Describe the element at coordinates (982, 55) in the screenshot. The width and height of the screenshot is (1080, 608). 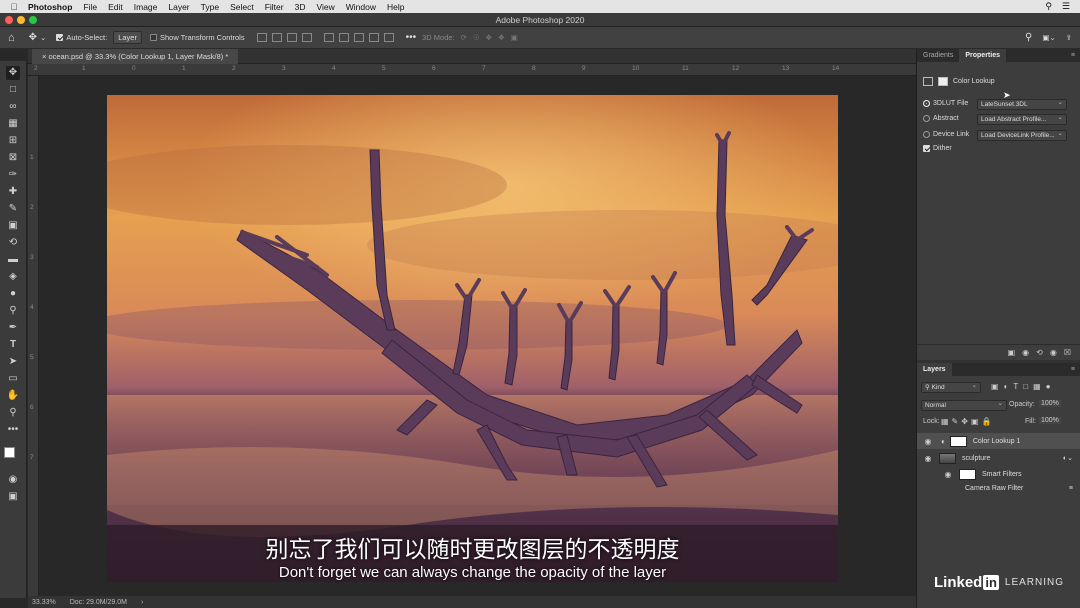
I see `tab-properties: Properties` at that location.